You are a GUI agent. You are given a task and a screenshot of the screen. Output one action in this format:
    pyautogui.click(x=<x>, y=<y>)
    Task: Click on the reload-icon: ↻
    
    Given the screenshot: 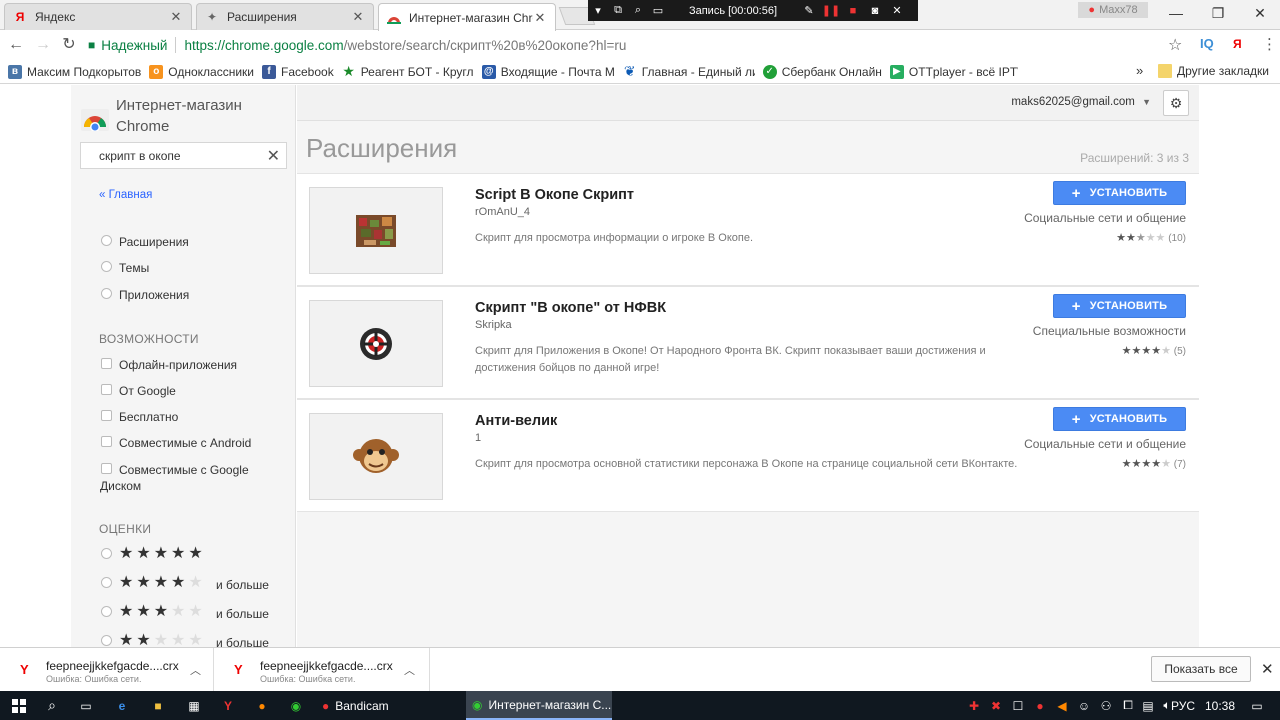 What is the action you would take?
    pyautogui.click(x=69, y=45)
    